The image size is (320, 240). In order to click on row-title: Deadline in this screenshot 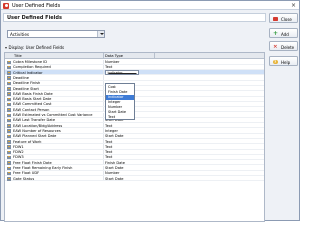, I will do `click(21, 78)`.